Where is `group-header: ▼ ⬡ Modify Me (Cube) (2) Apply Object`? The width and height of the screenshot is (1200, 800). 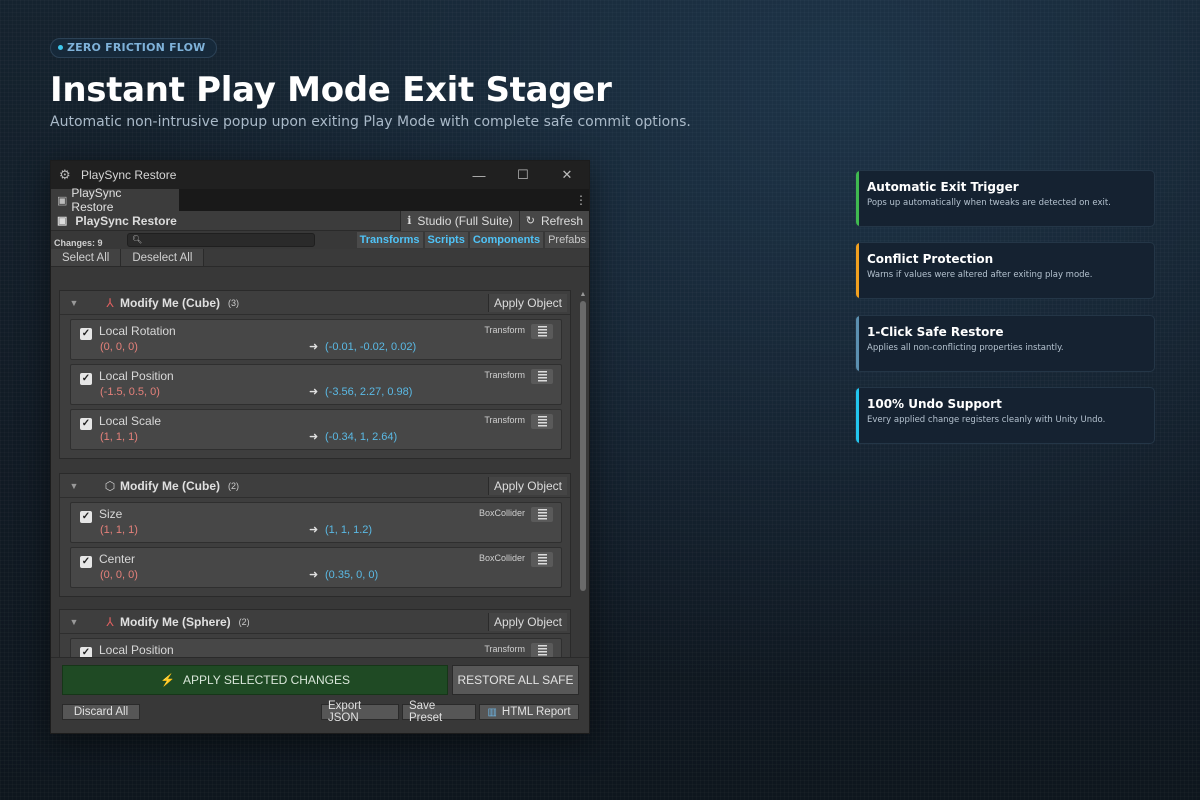
group-header: ▼ ⬡ Modify Me (Cube) (2) Apply Object is located at coordinates (315, 486).